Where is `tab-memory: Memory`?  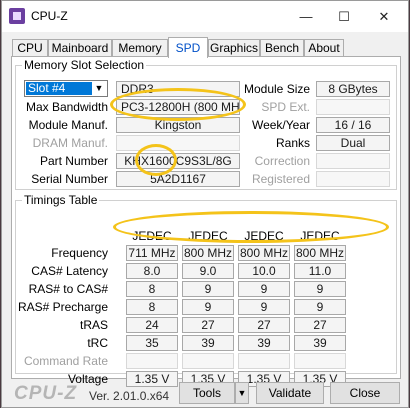 tab-memory: Memory is located at coordinates (140, 47).